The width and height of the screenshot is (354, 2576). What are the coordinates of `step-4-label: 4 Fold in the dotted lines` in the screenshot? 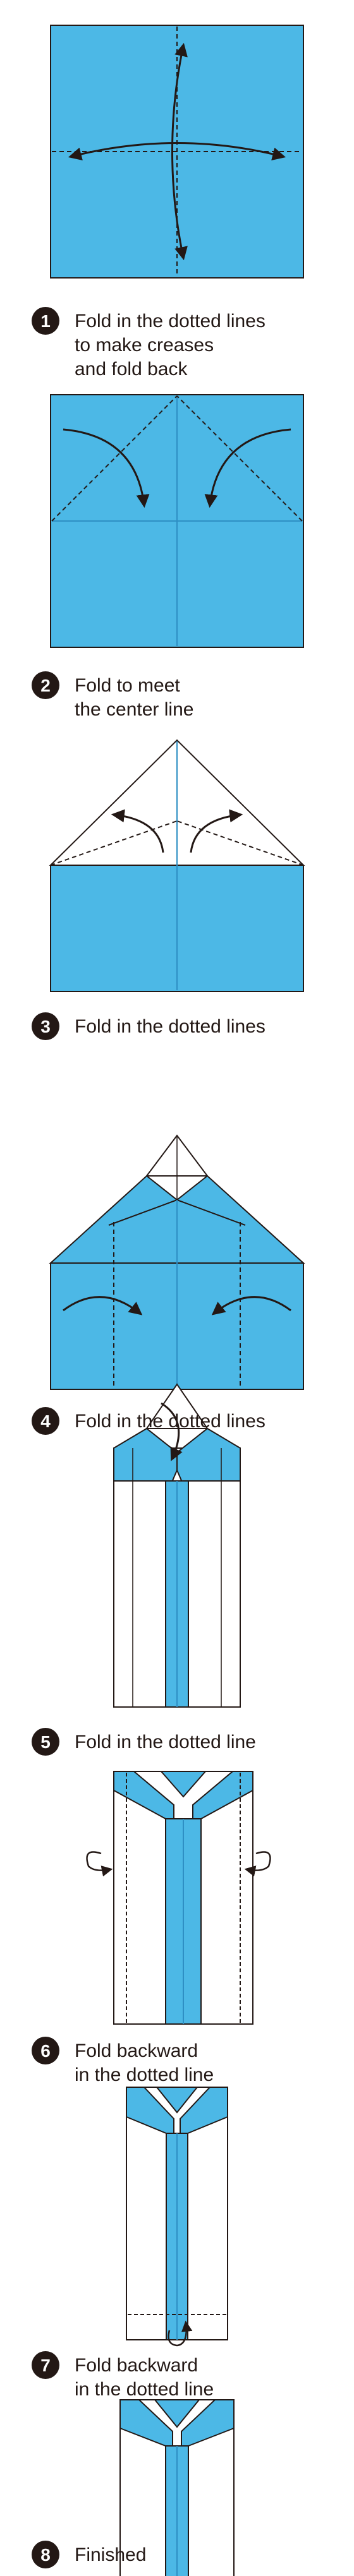 It's located at (149, 1421).